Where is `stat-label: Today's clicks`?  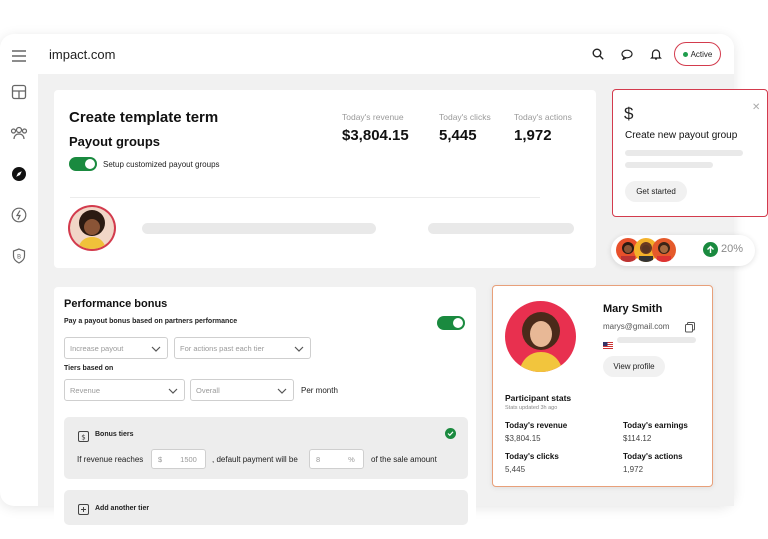 stat-label: Today's clicks is located at coordinates (465, 117).